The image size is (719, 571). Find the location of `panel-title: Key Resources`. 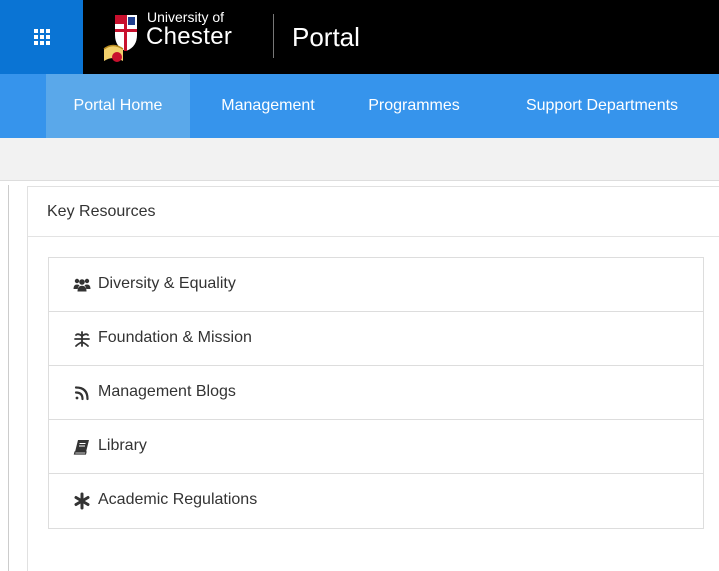

panel-title: Key Resources is located at coordinates (101, 211).